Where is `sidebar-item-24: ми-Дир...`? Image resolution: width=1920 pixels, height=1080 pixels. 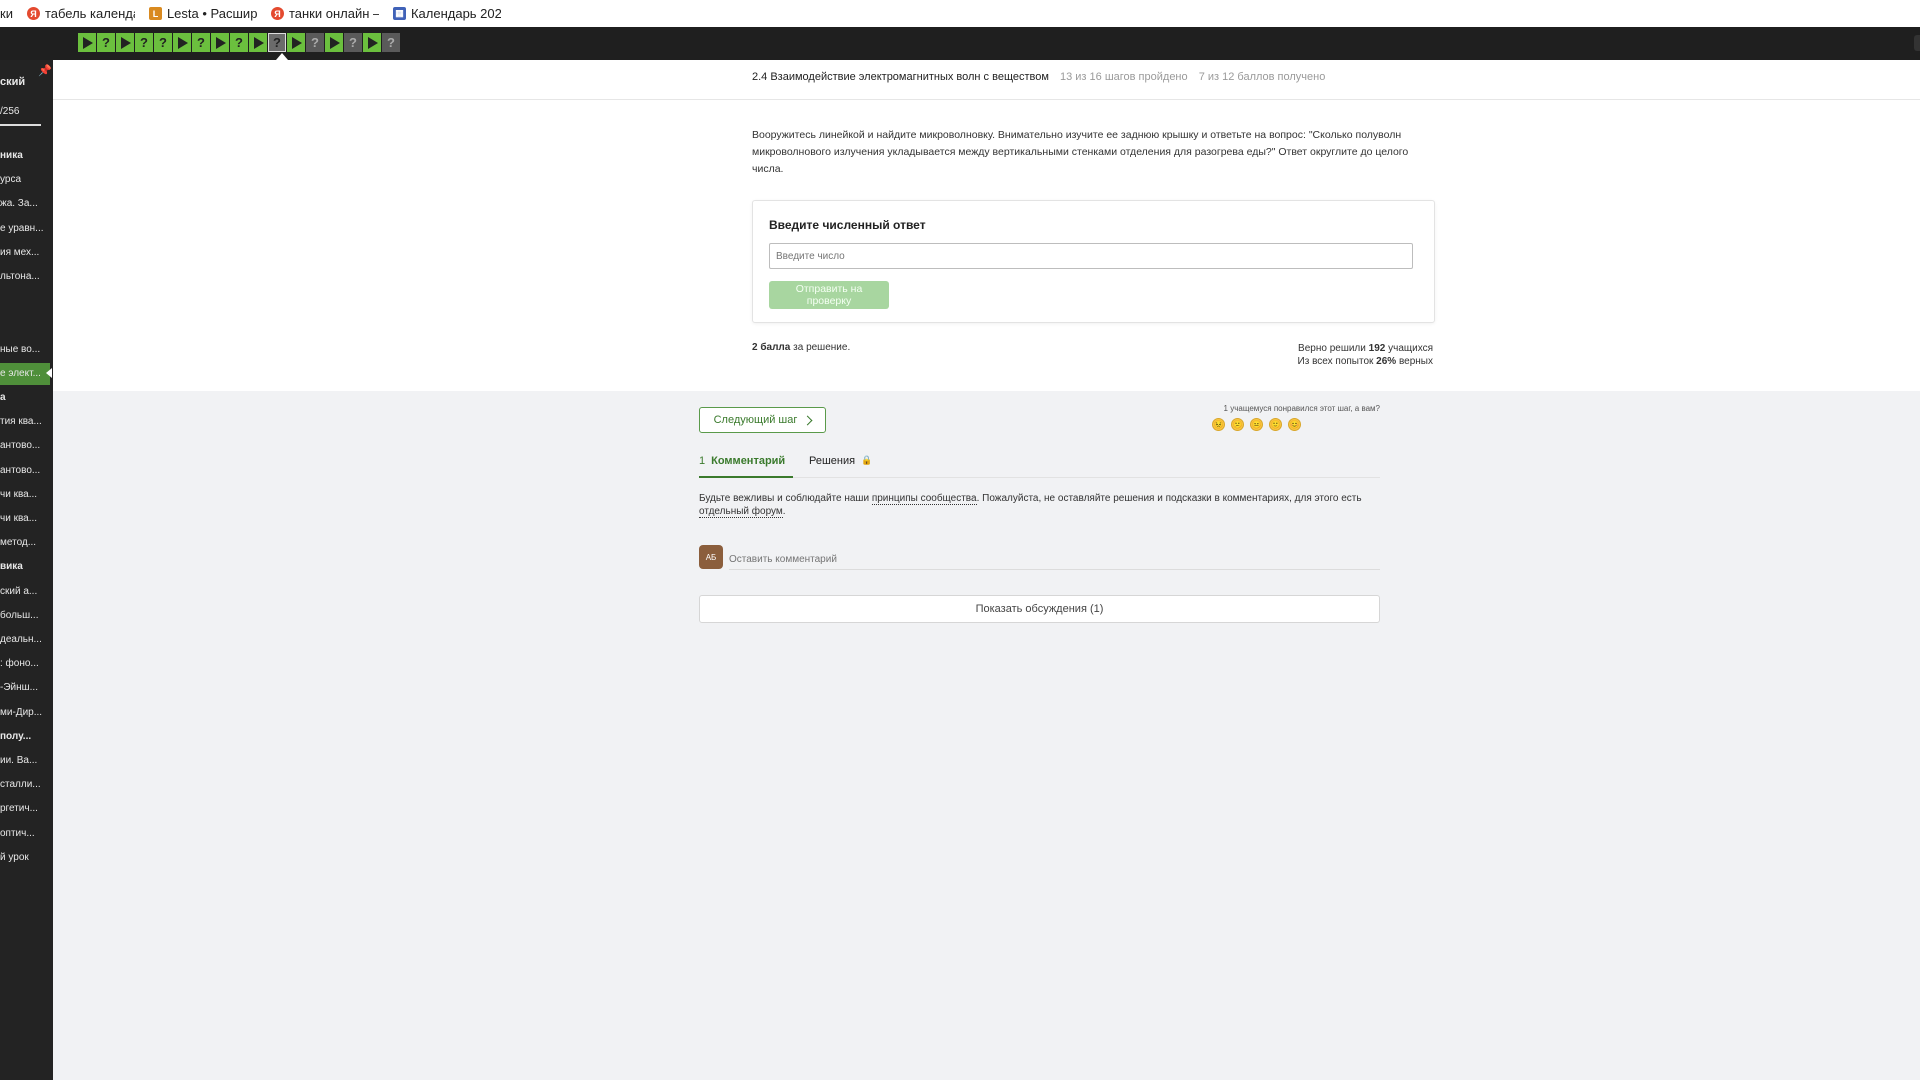 sidebar-item-24: ми-Дир... is located at coordinates (26, 712).